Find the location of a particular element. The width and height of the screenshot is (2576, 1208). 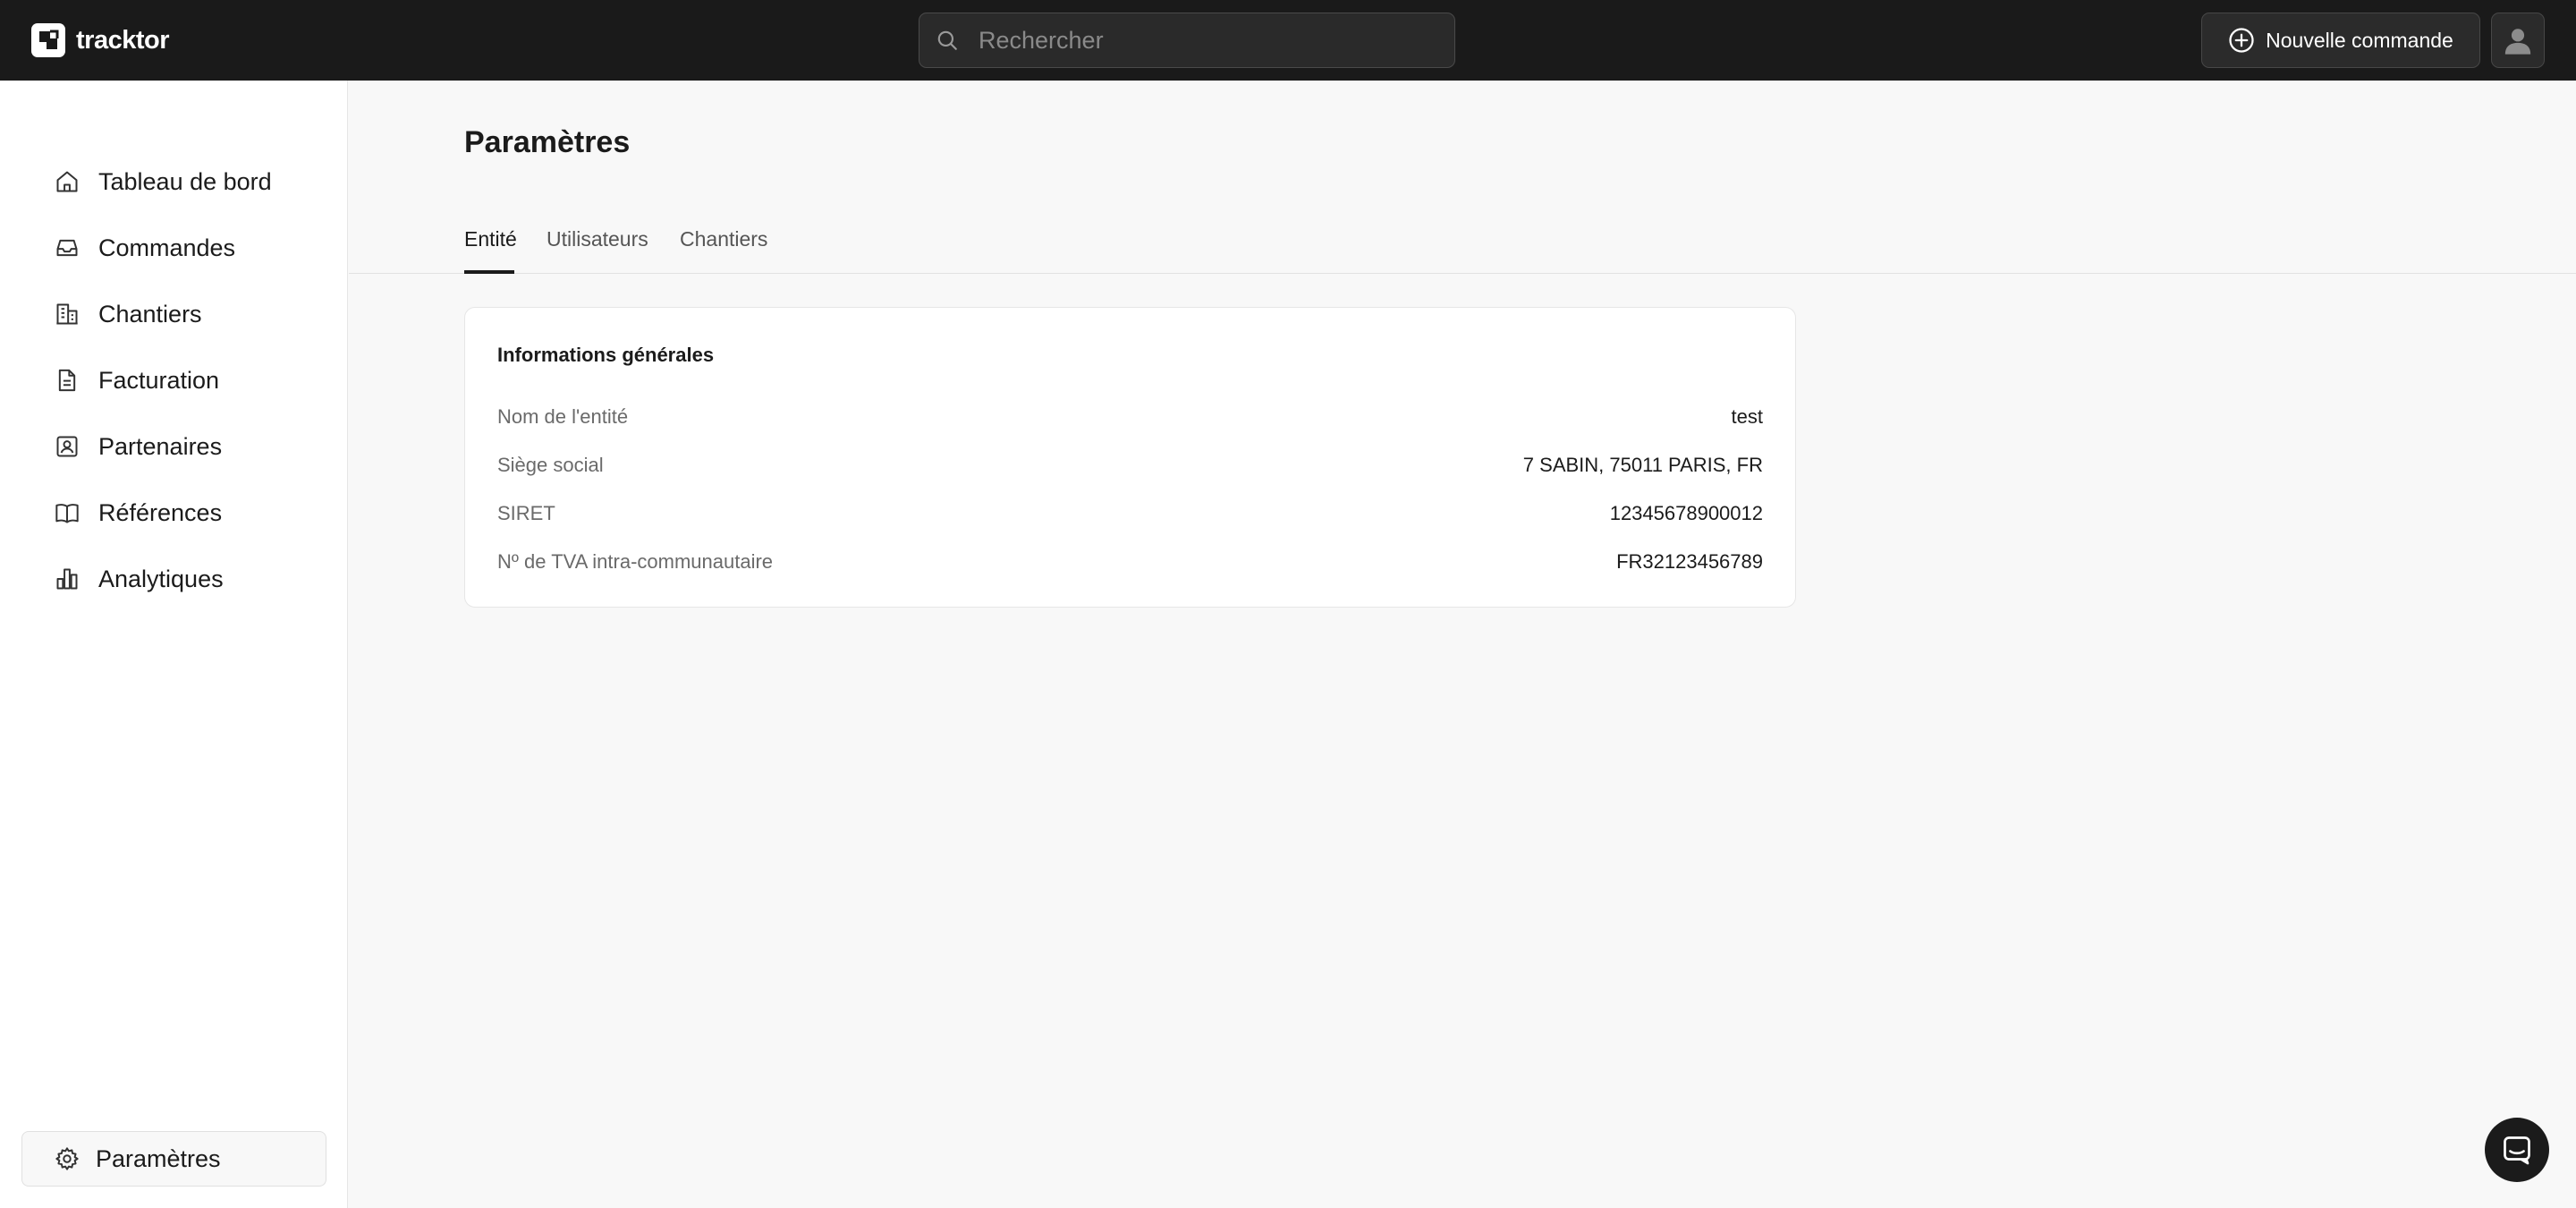

info-row-entity-name: Nom de l'entité test is located at coordinates (1130, 417).